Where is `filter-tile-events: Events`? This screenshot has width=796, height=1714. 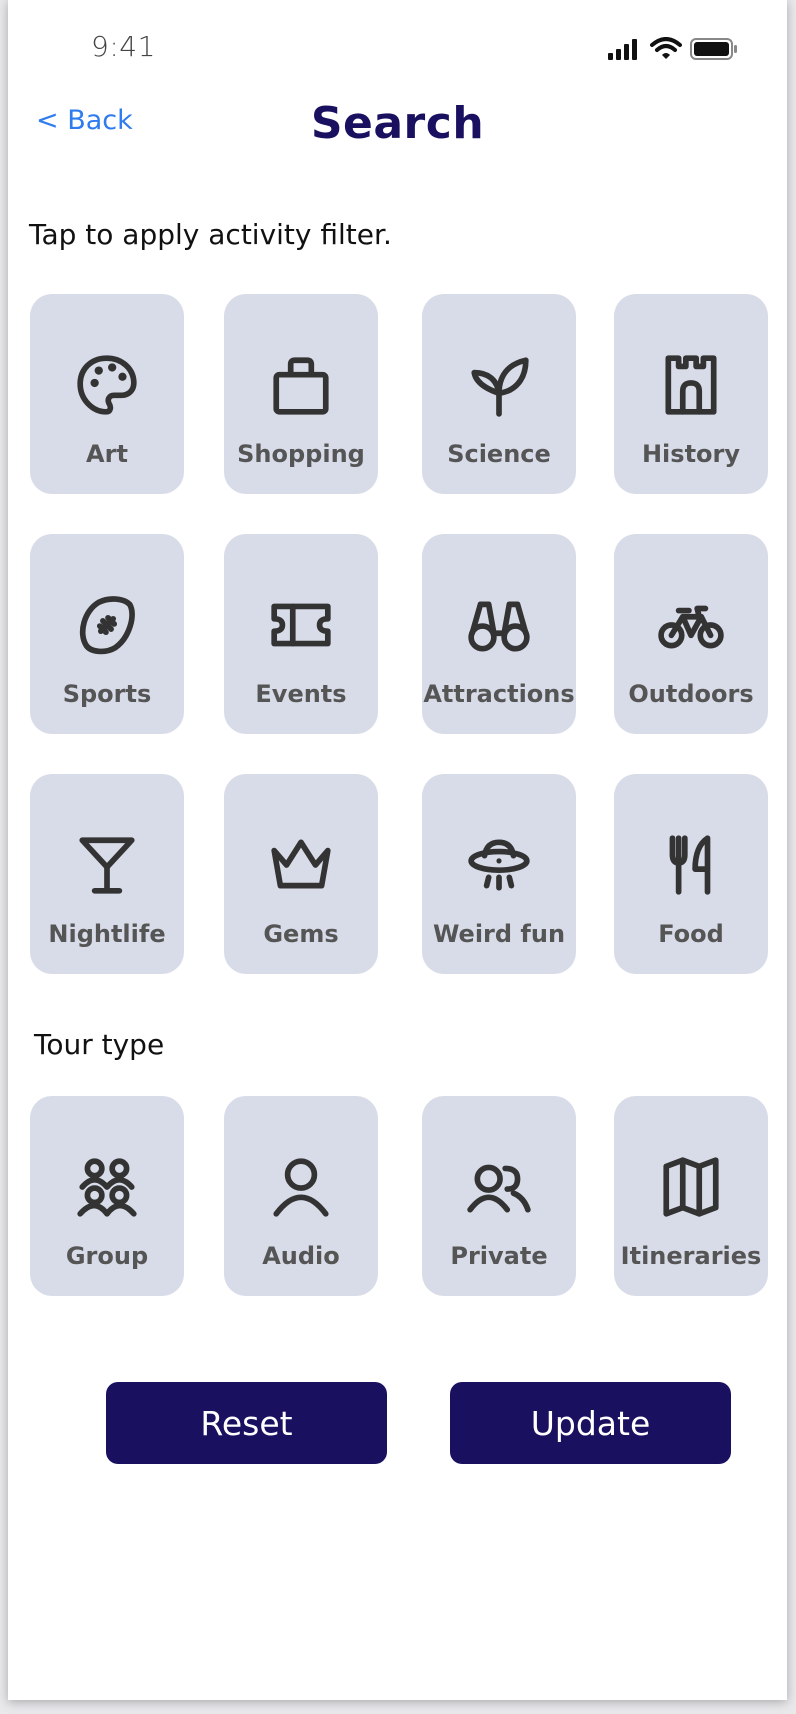
filter-tile-events: Events is located at coordinates (301, 634).